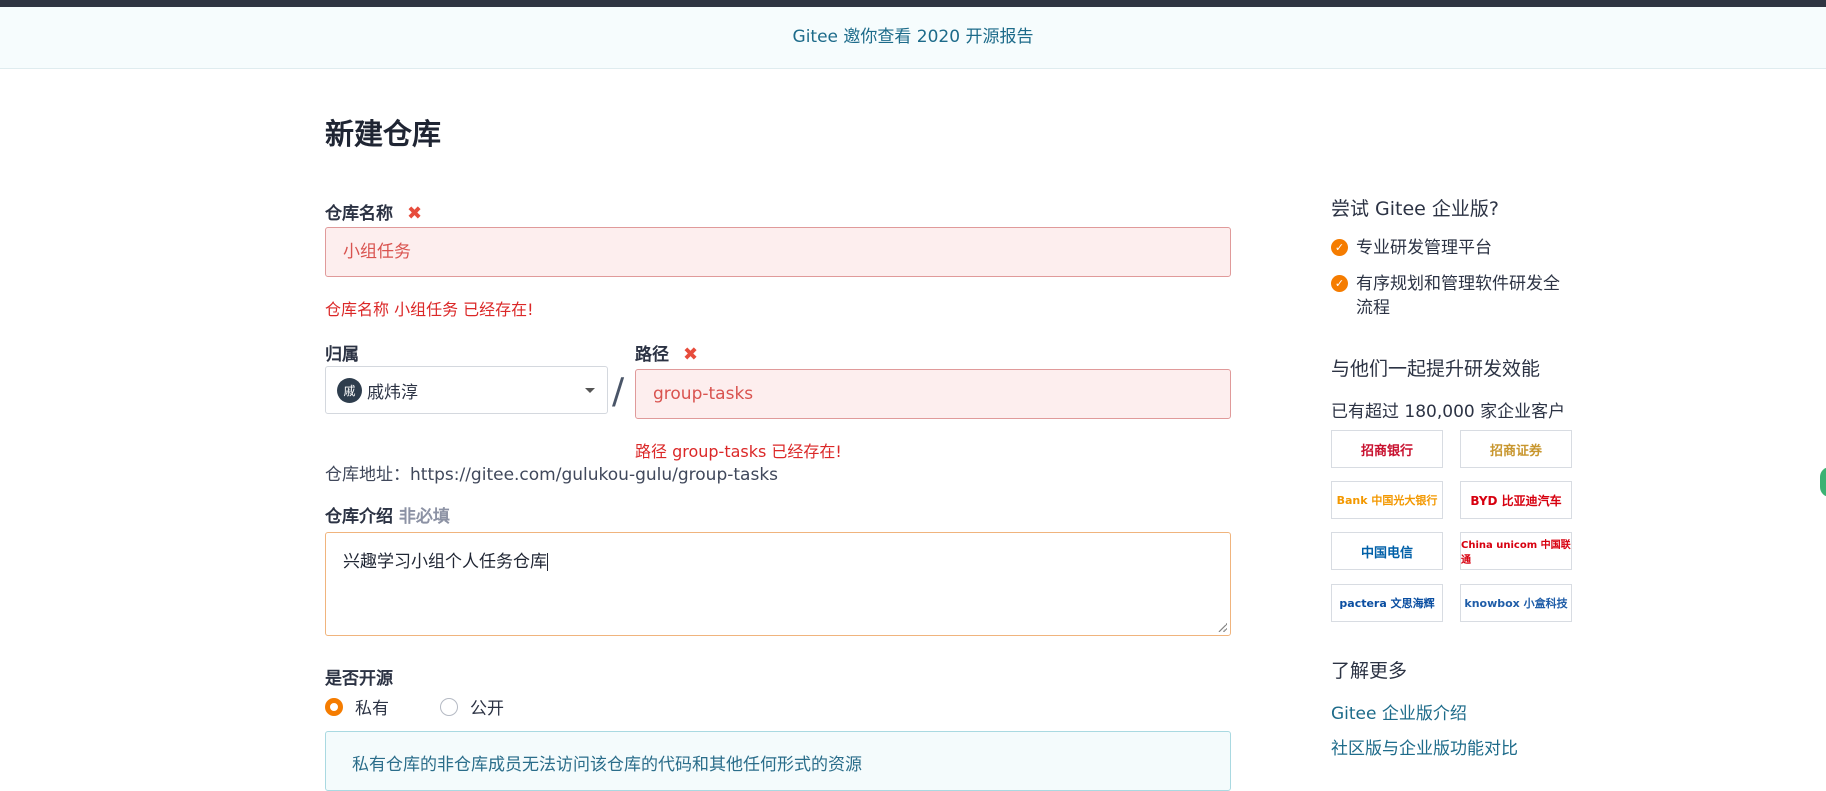 This screenshot has height=791, width=1826. What do you see at coordinates (1424, 746) in the screenshot?
I see `compare-editions-link: 社区版与企业版功能对比` at bounding box center [1424, 746].